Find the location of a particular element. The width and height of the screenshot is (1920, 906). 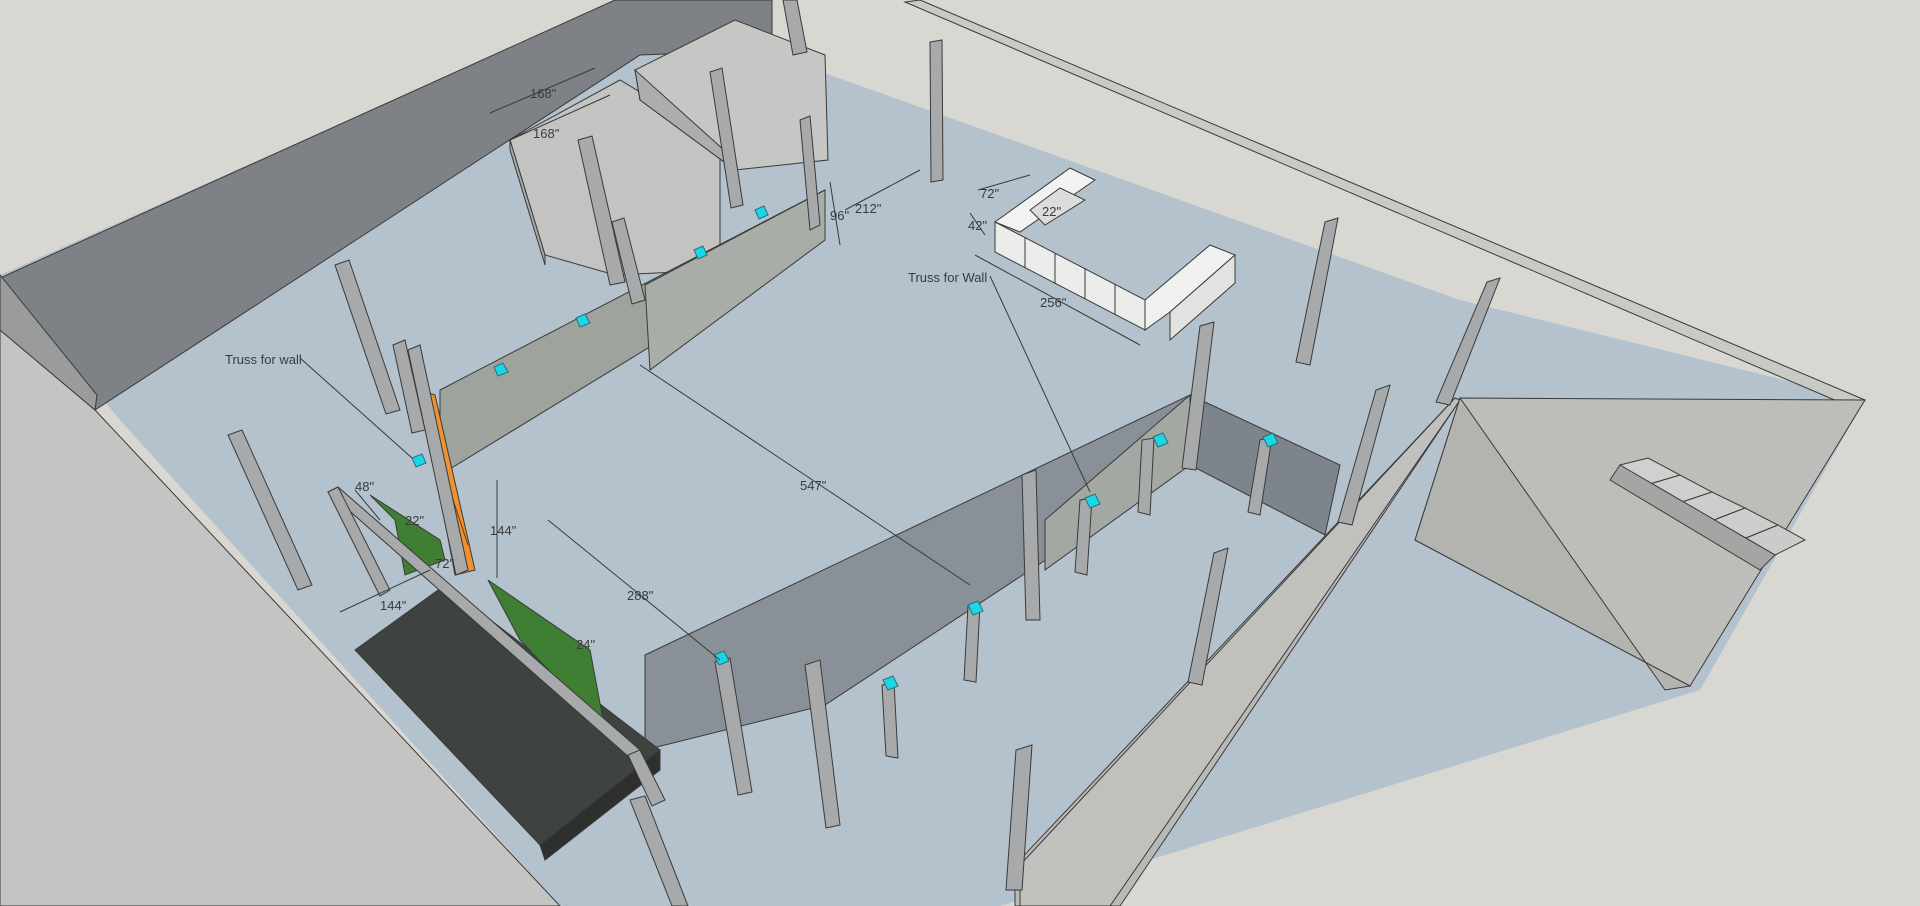

dimension-label: 288" is located at coordinates (640, 595).